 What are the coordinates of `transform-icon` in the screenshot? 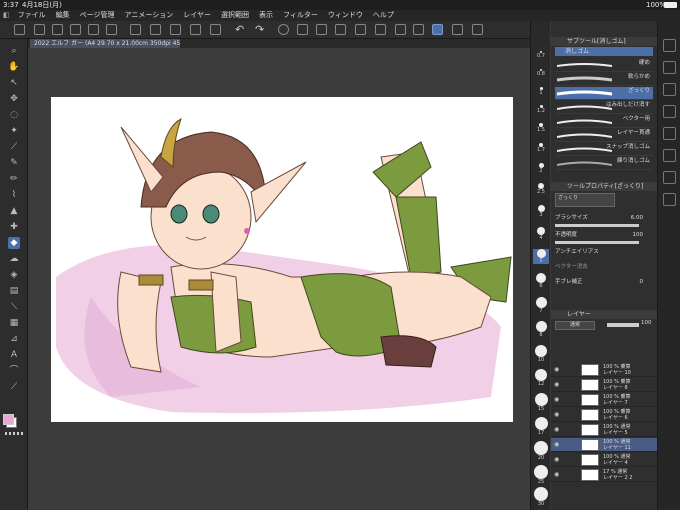 It's located at (195, 29).